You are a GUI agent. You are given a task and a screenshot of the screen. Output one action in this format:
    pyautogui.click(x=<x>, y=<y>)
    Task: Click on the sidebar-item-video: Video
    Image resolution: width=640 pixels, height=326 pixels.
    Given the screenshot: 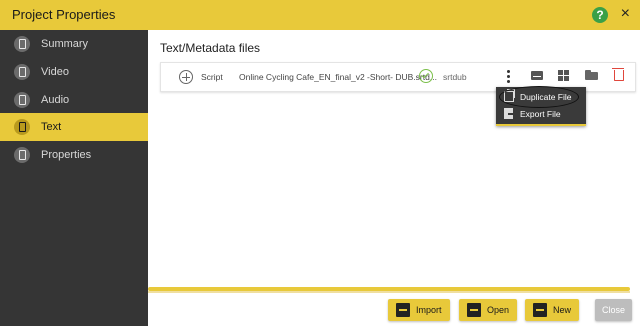 What is the action you would take?
    pyautogui.click(x=74, y=72)
    